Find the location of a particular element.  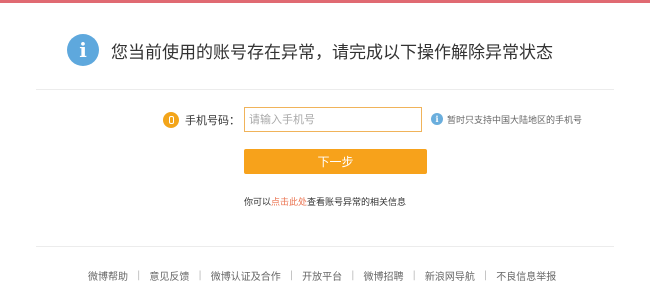

footer-link-sina-nav: 新浪网导航 is located at coordinates (450, 275).